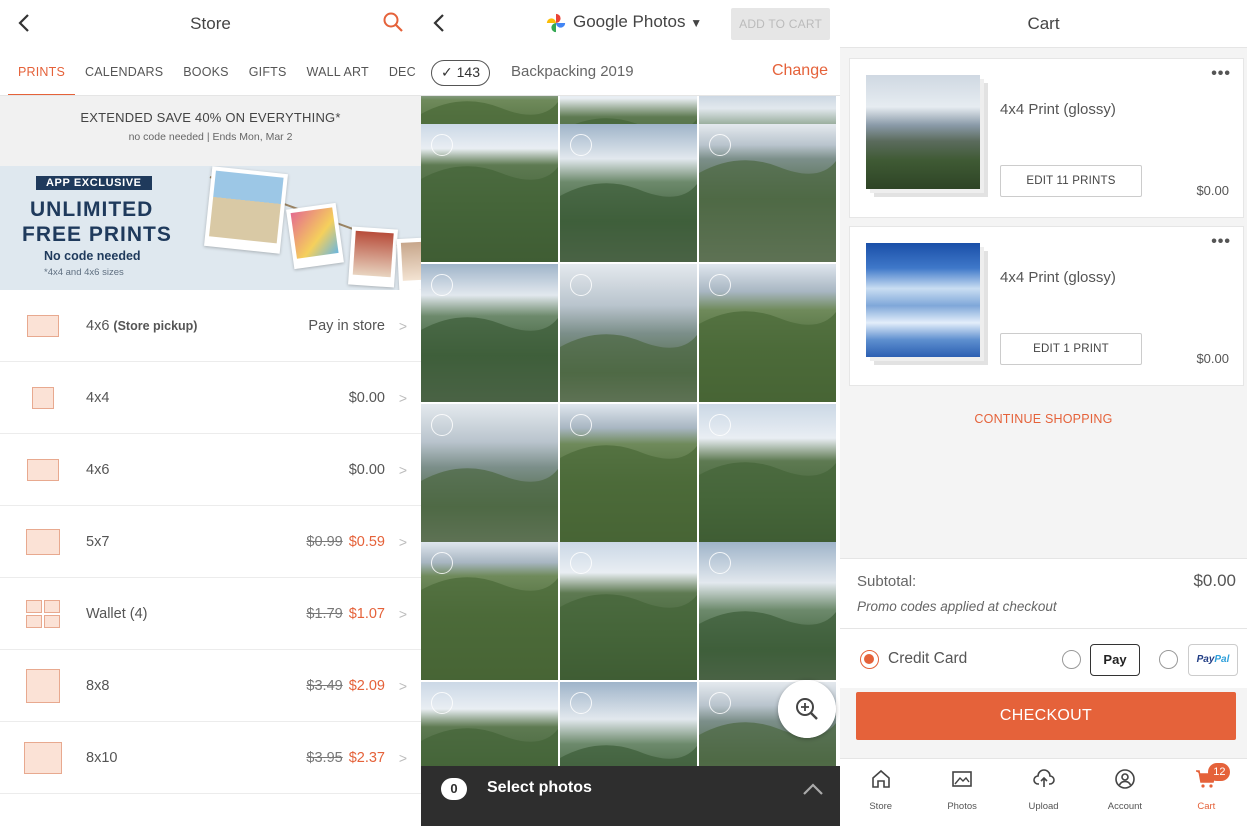  I want to click on source-selector: Google Photos ▼, so click(637, 22).